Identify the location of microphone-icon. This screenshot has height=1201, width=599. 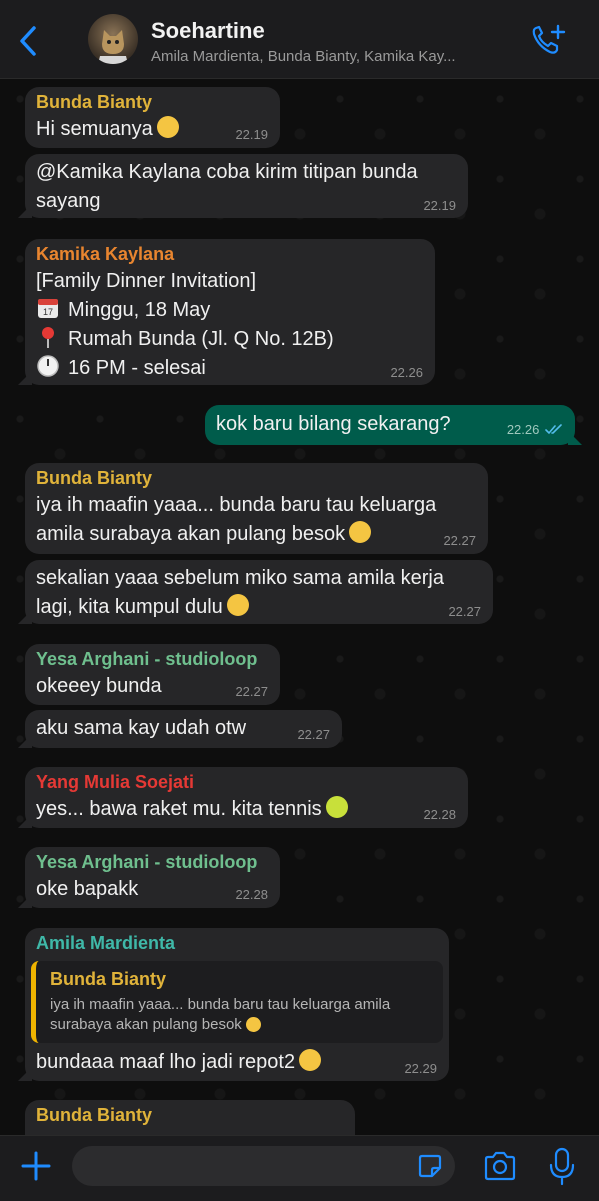
(562, 1166).